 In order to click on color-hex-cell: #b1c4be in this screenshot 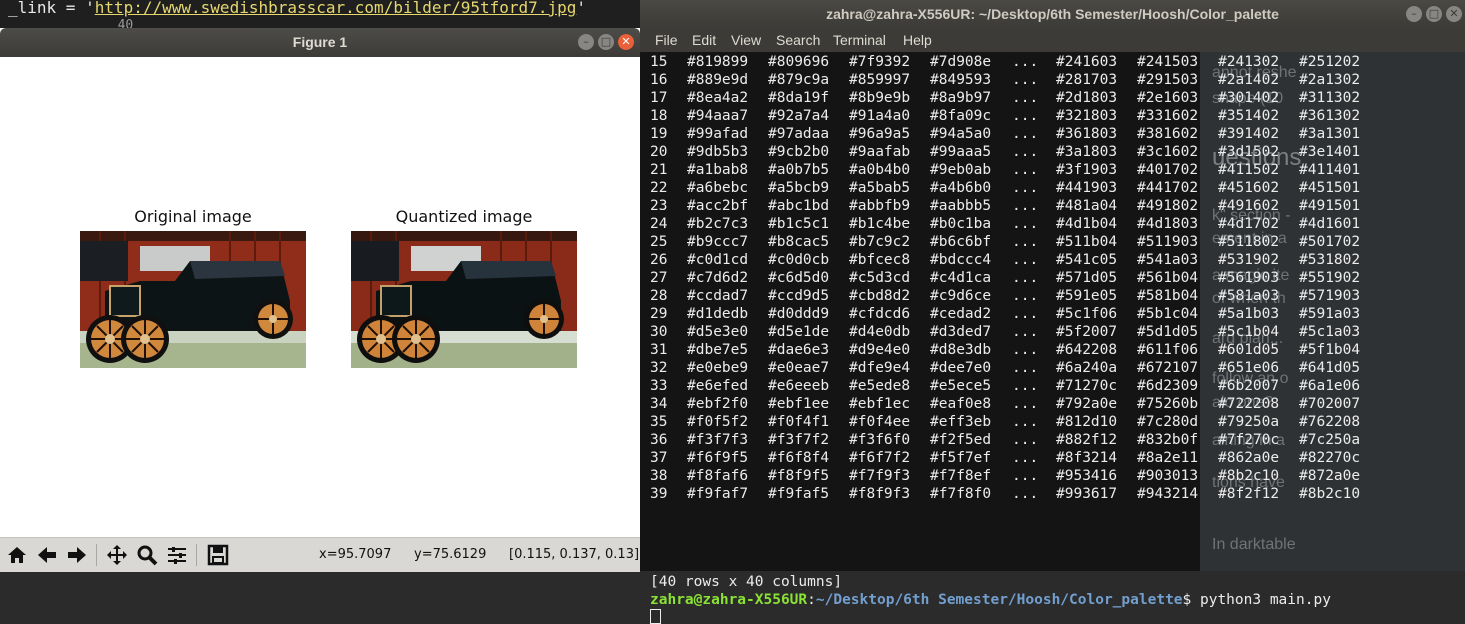, I will do `click(880, 224)`.